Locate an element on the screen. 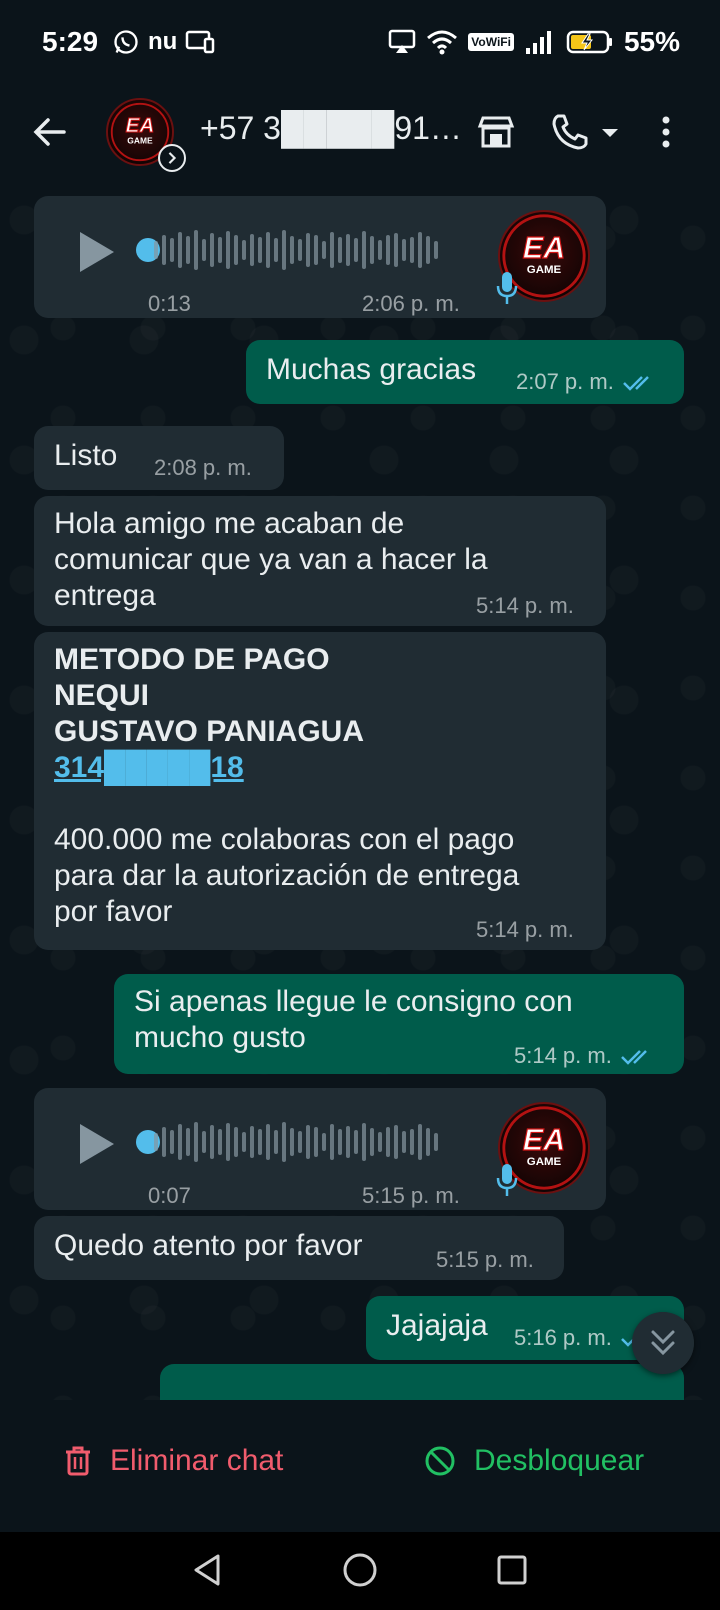 The width and height of the screenshot is (720, 1610). nav-recents-icon is located at coordinates (512, 1570).